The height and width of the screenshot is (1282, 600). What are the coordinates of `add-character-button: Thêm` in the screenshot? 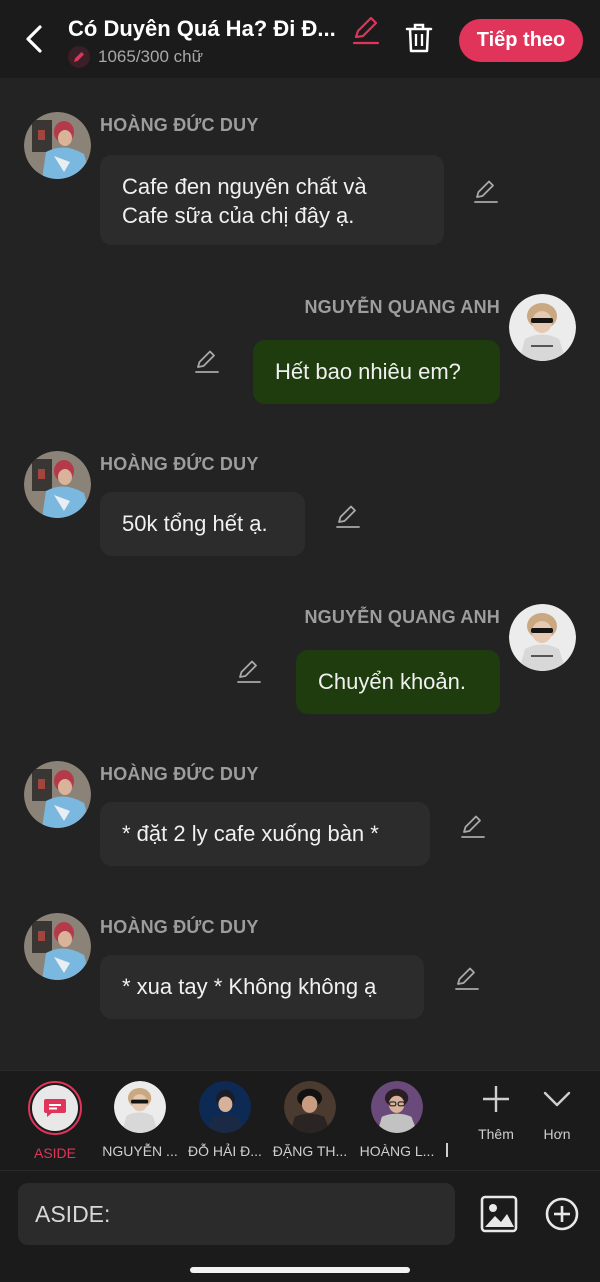 It's located at (496, 1111).